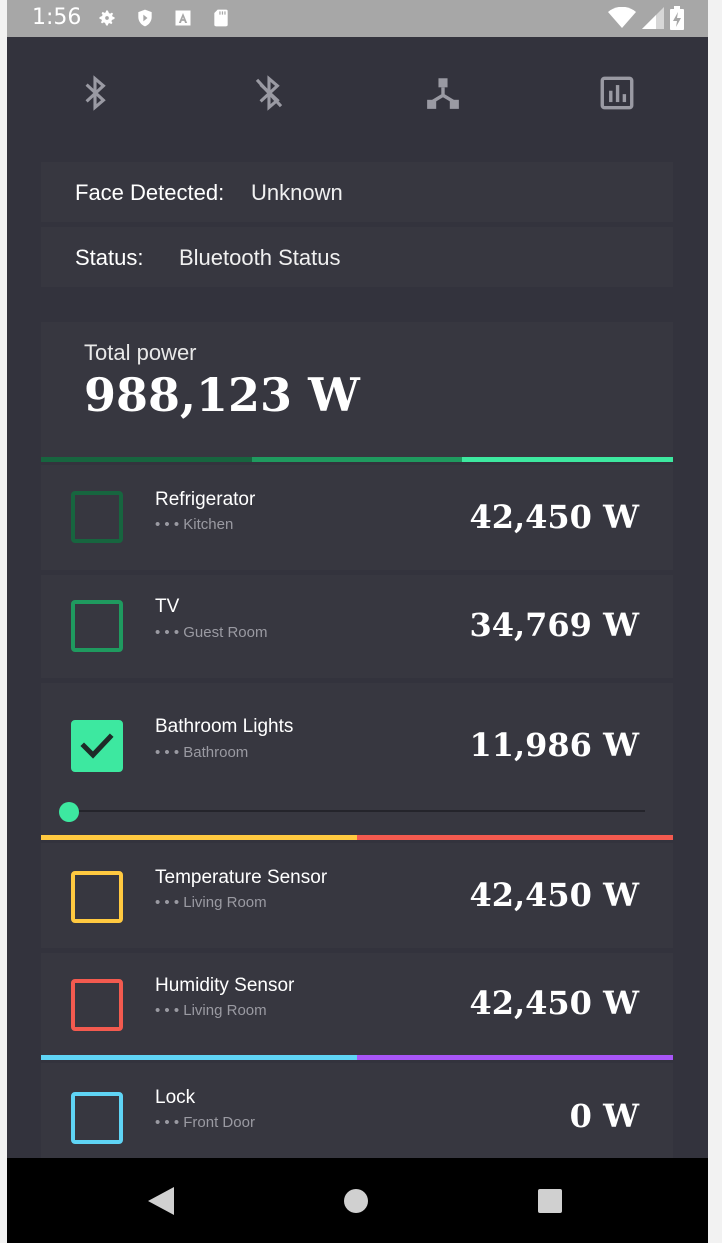  Describe the element at coordinates (653, 18) in the screenshot. I see `signal-icon` at that location.